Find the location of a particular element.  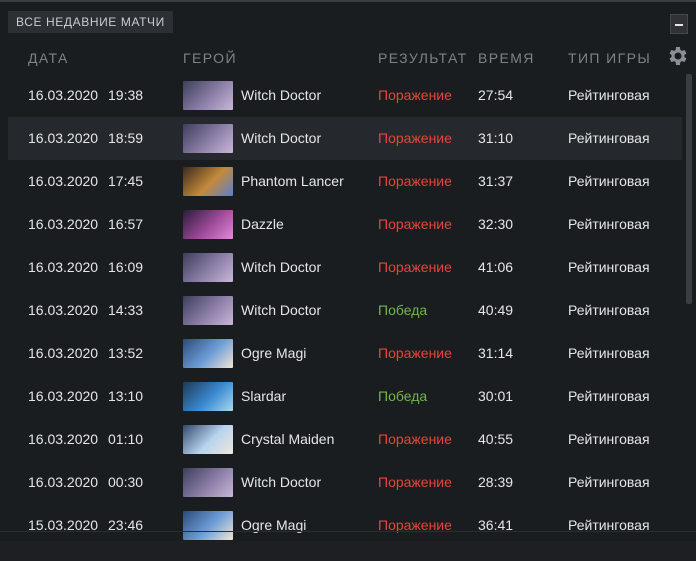

minimize-button is located at coordinates (679, 24).